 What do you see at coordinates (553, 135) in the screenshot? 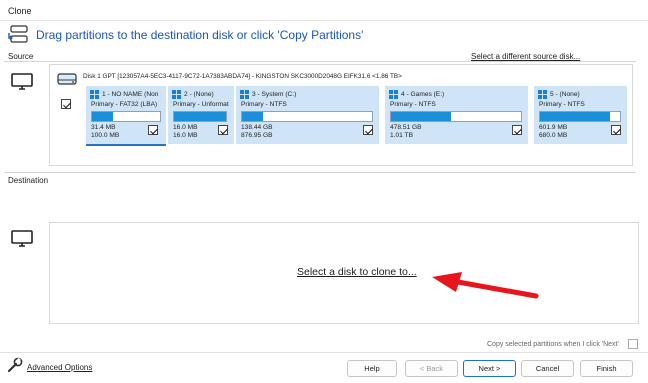
I see `partition-total: 680.0 MB` at bounding box center [553, 135].